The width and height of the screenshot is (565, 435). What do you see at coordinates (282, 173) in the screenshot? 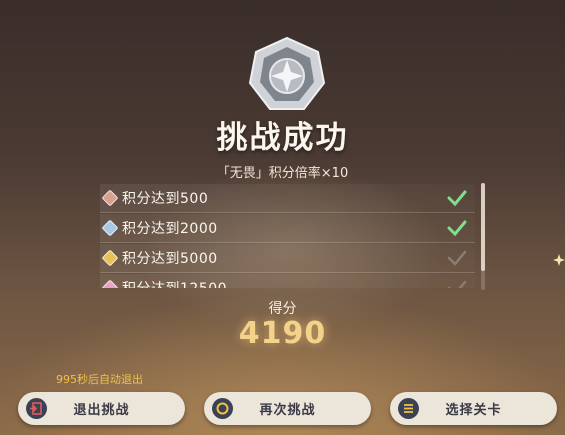
I see `score-multiplier: 「无畏」积分倍率×10` at bounding box center [282, 173].